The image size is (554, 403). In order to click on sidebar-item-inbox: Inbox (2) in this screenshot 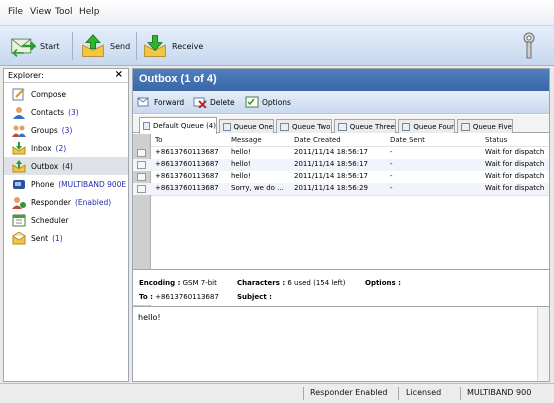, I will do `click(66, 148)`.